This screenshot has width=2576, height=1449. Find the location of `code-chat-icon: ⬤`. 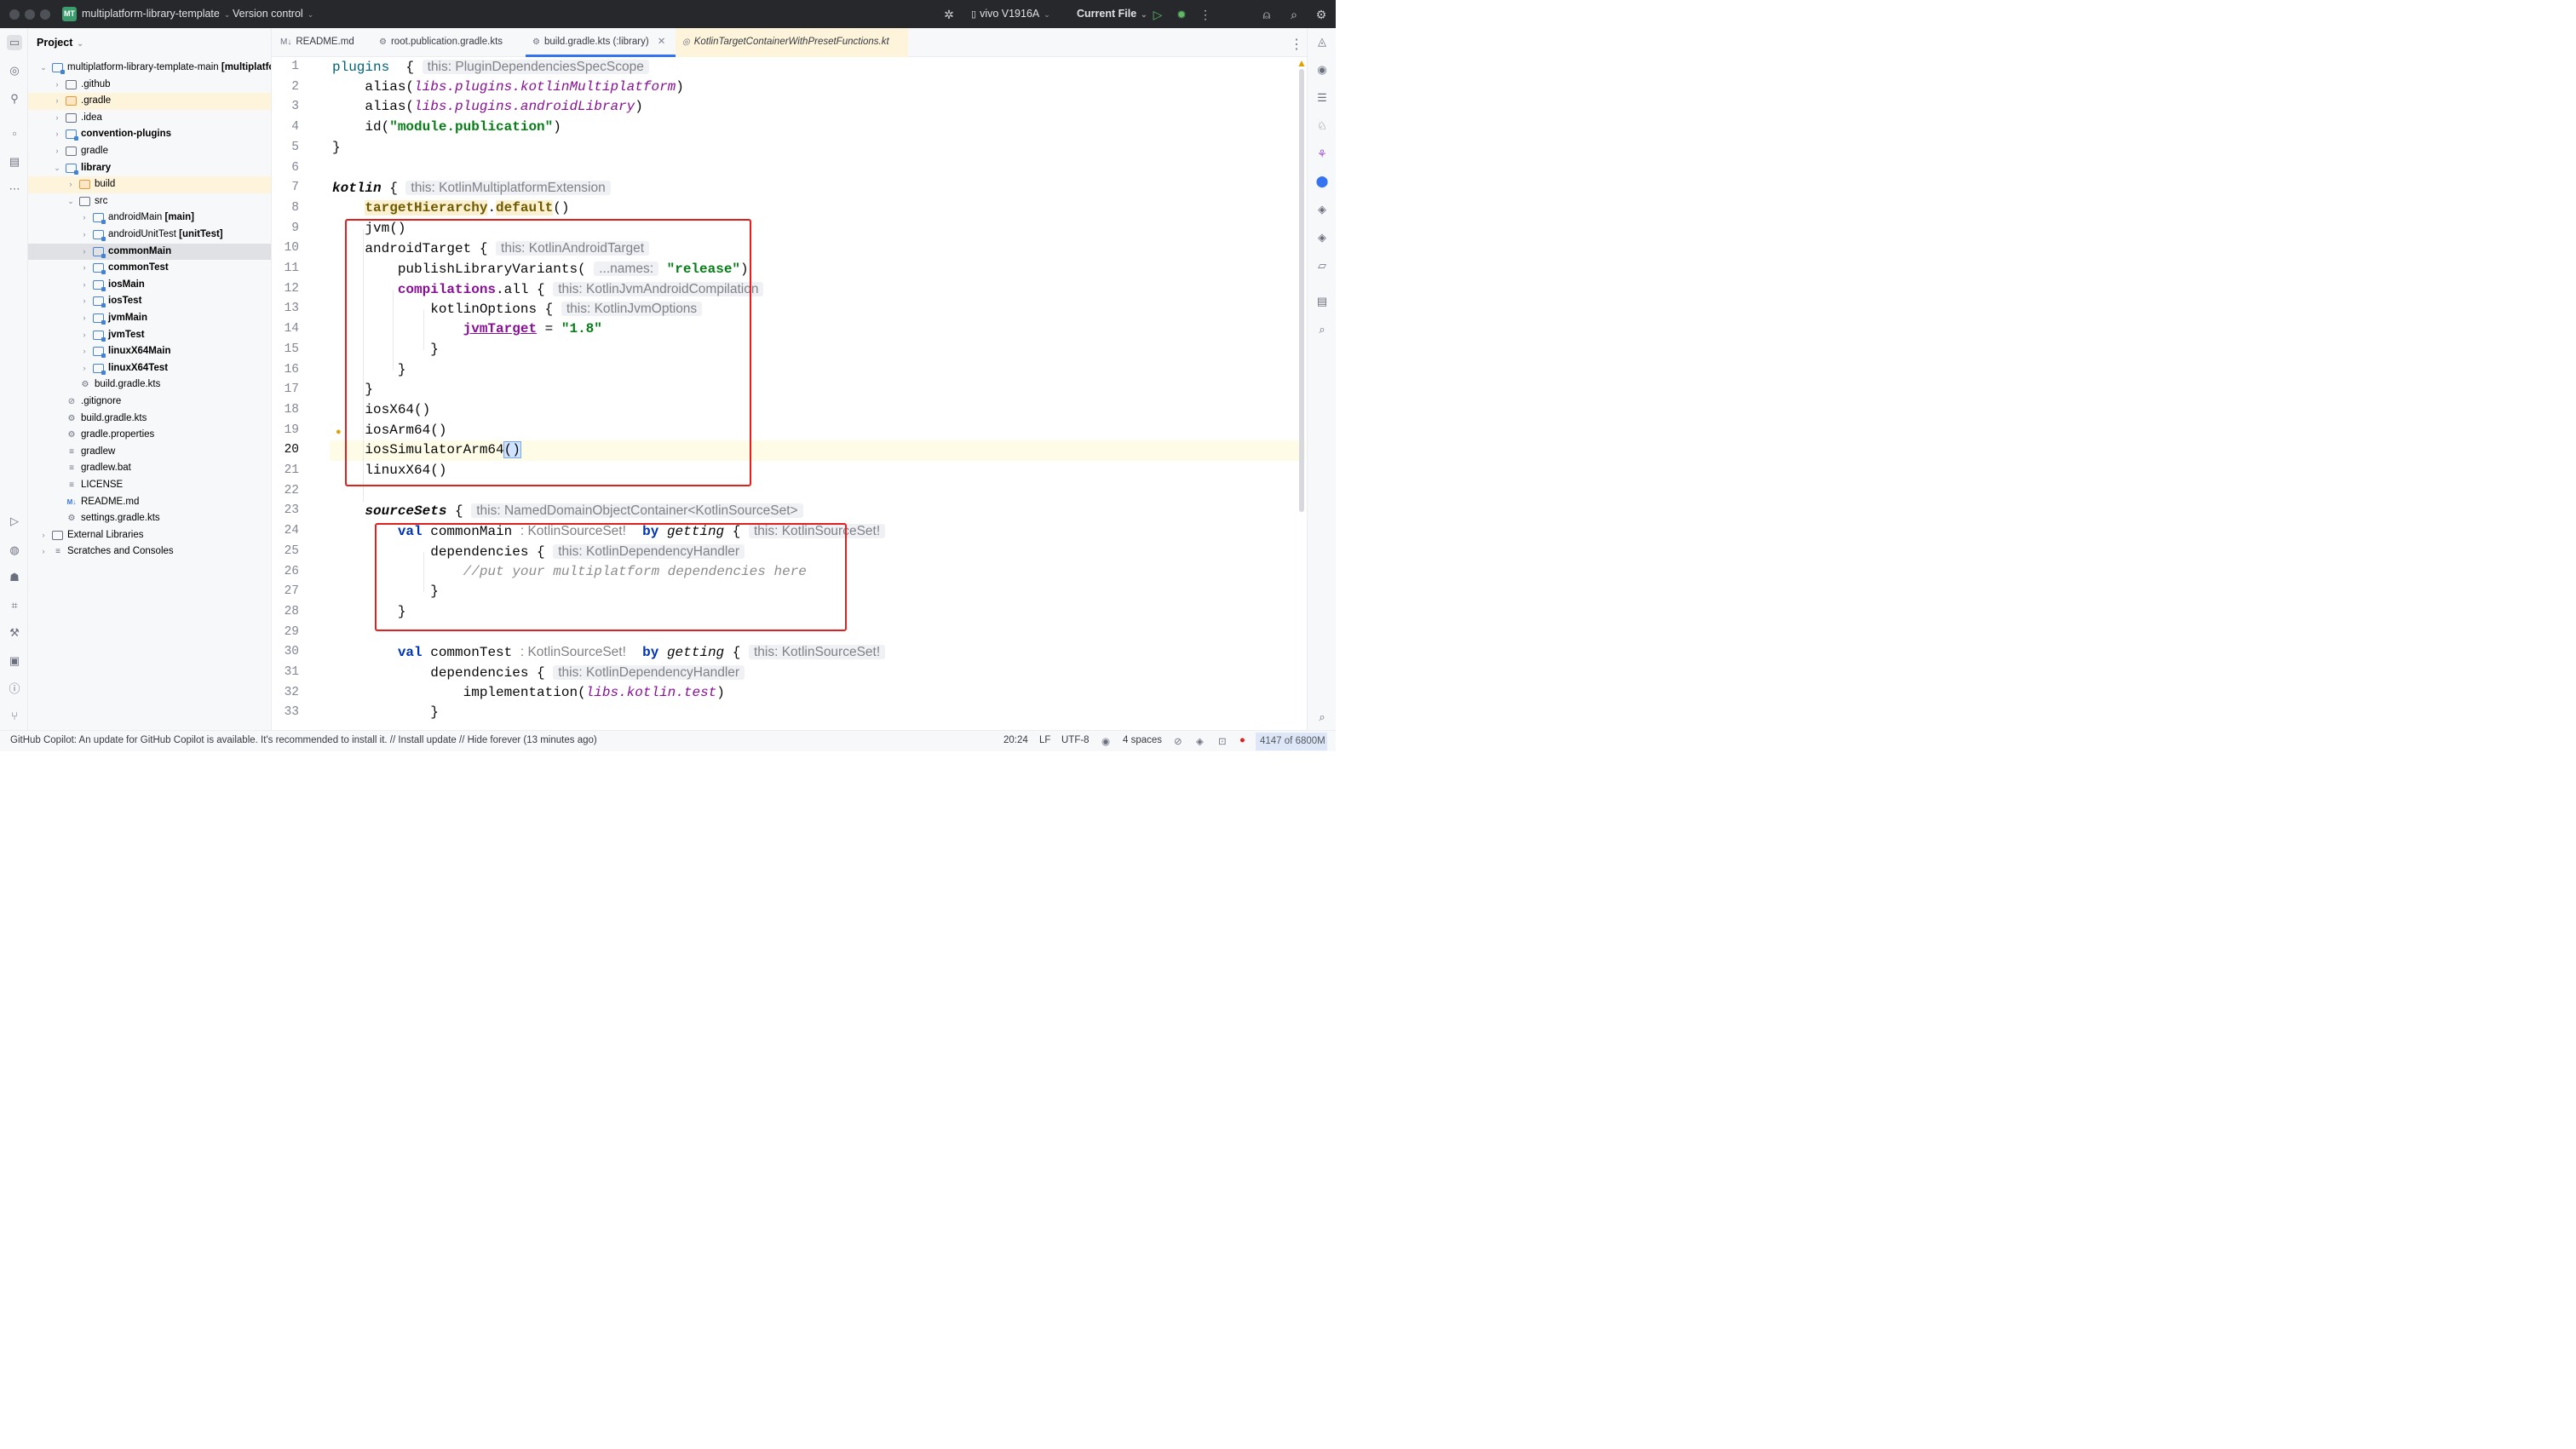

code-chat-icon: ⬤ is located at coordinates (1322, 182).